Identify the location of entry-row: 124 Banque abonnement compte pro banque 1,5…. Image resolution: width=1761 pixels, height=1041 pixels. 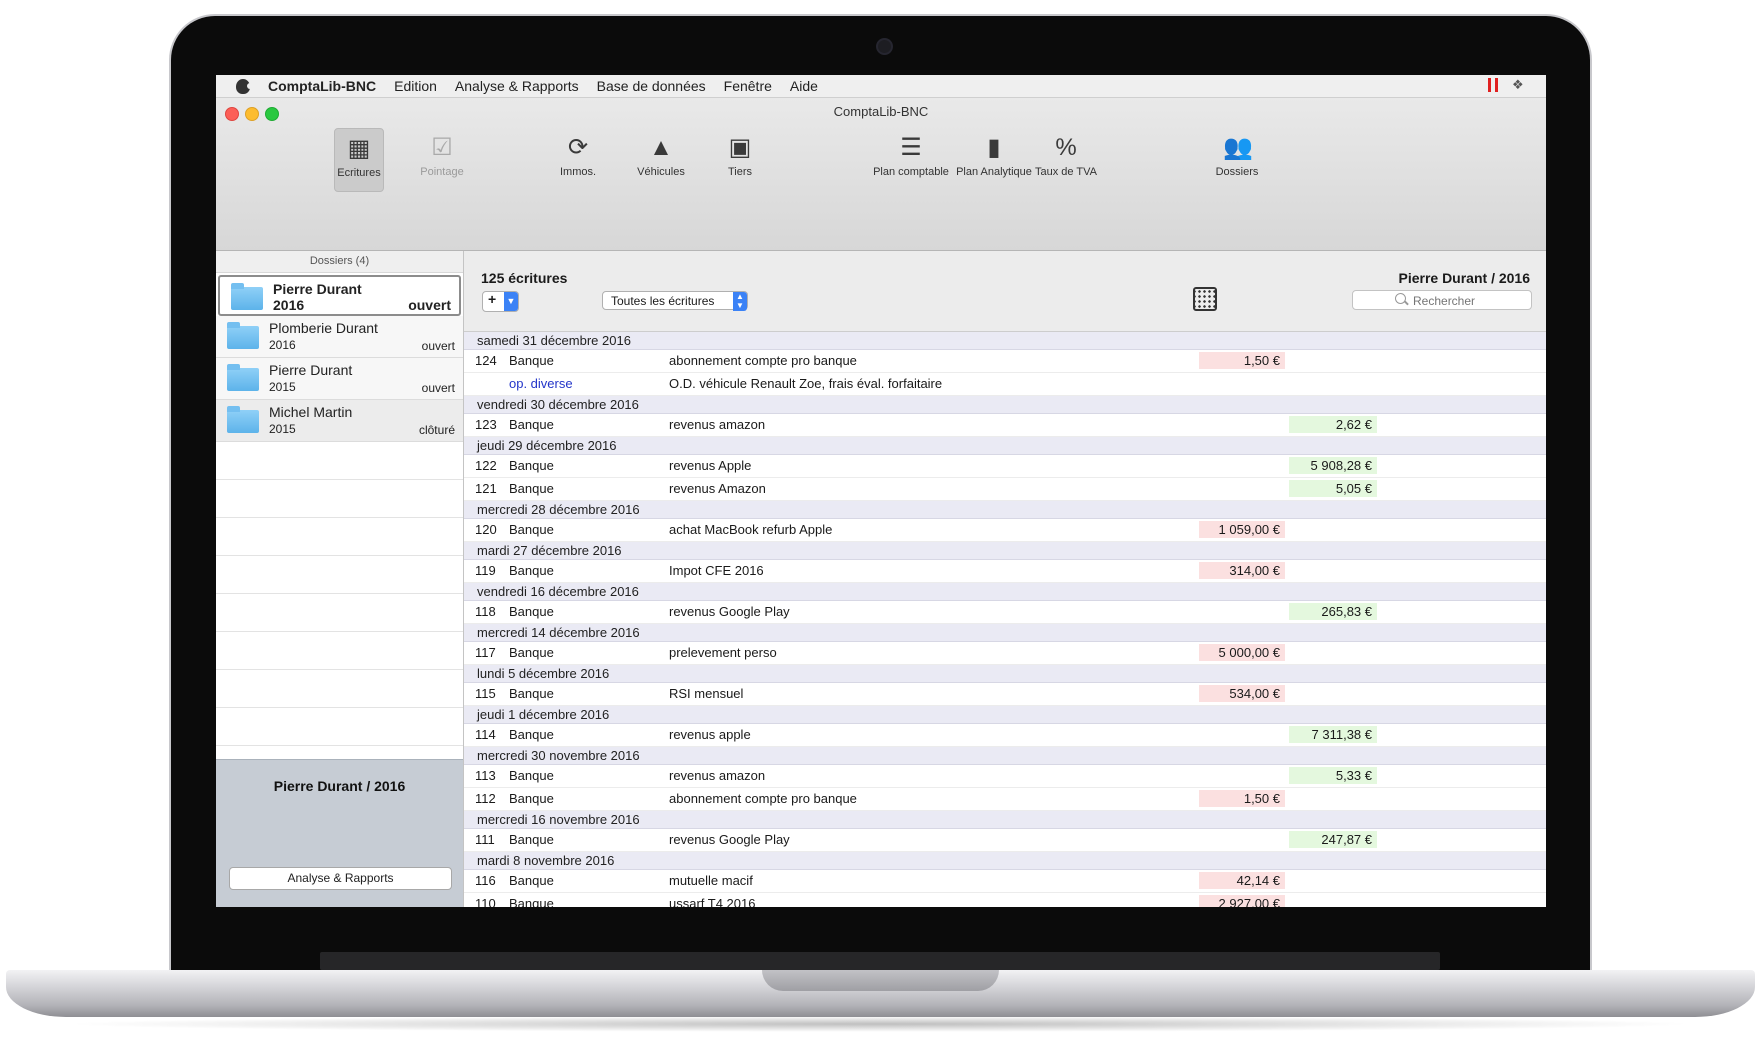
(1005, 361).